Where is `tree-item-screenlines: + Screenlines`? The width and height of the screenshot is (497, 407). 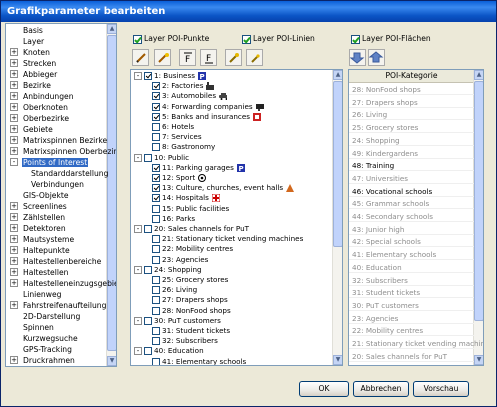 tree-item-screenlines: + Screenlines is located at coordinates (39, 206).